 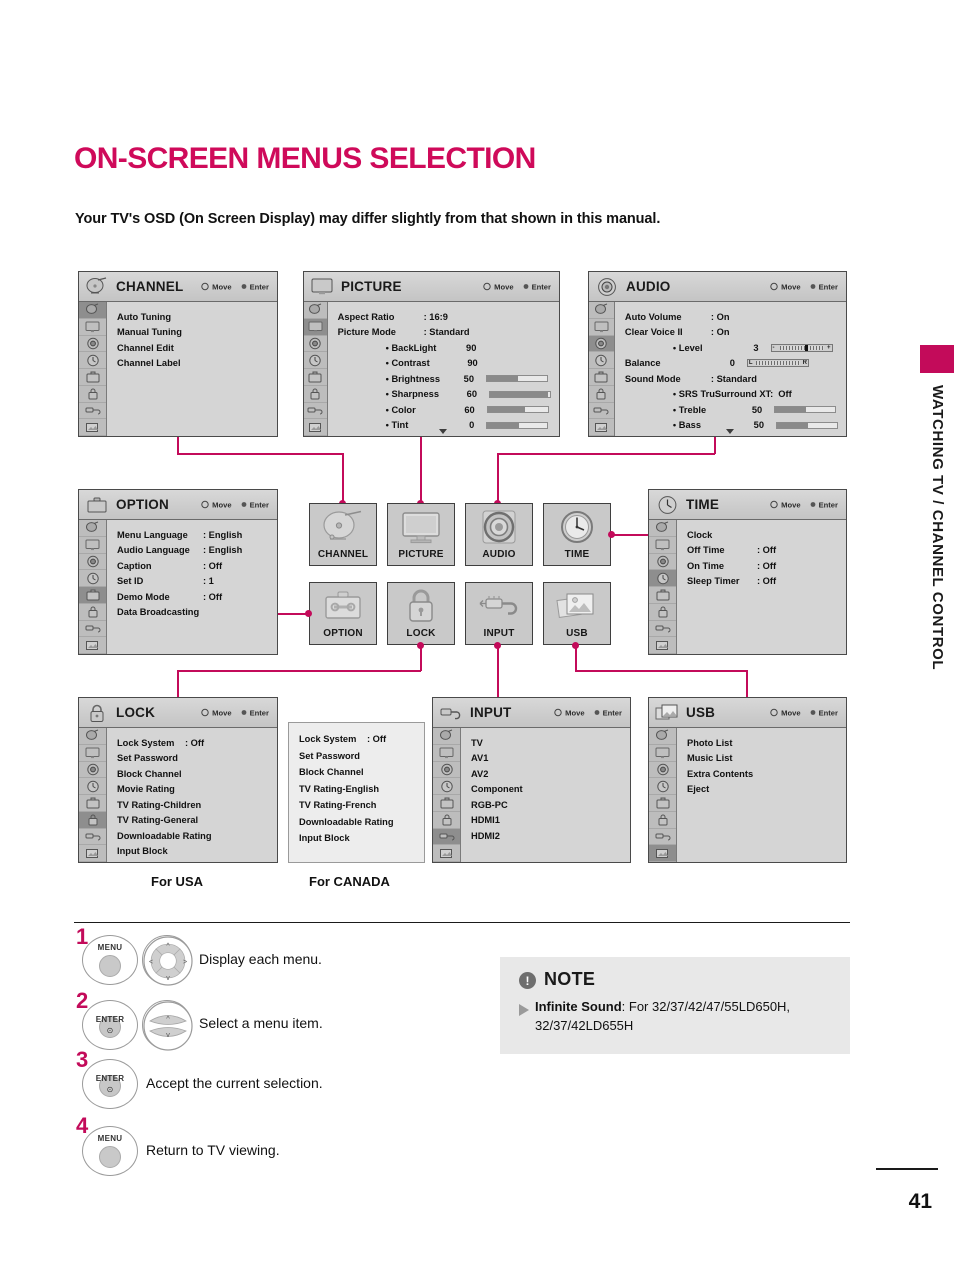 I want to click on menu-row: • Color 60, so click(x=444, y=410).